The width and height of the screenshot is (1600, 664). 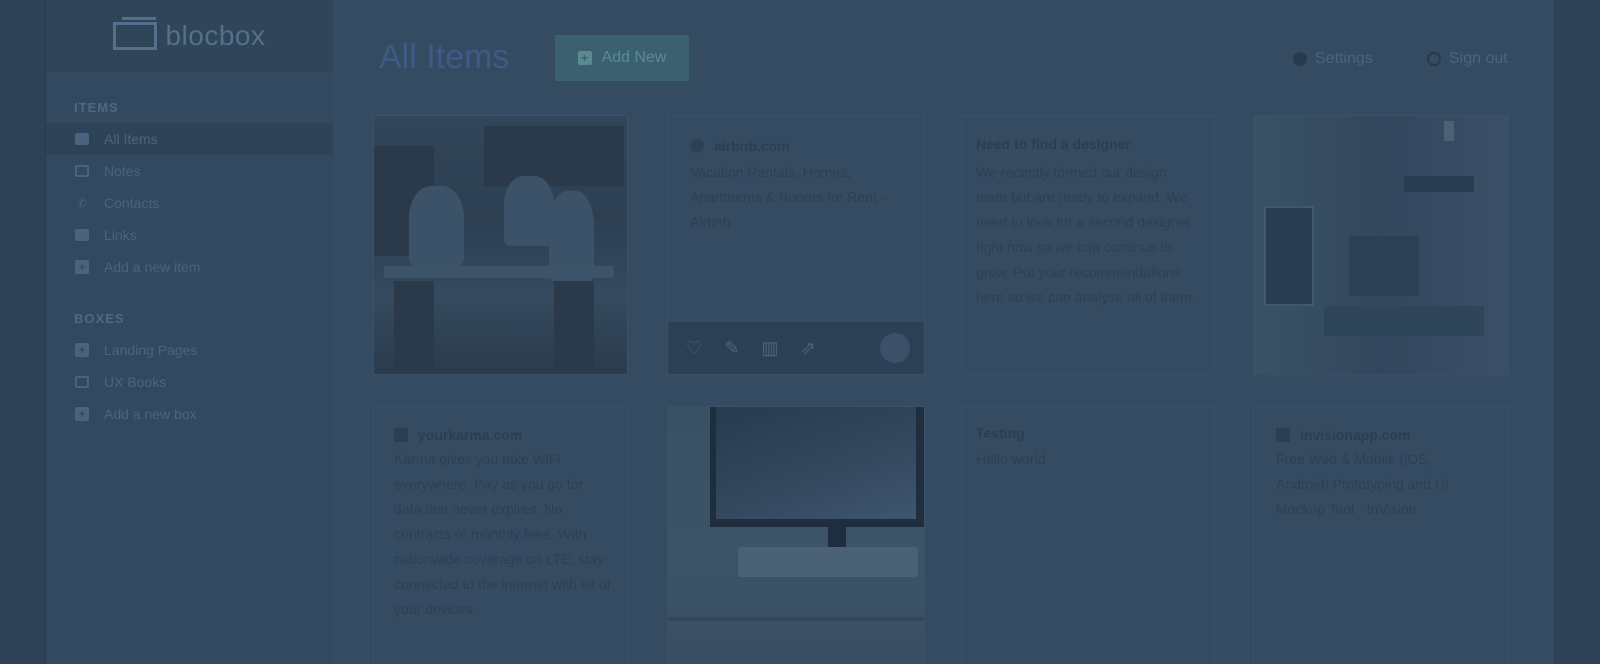 I want to click on share-icon: ⇗, so click(x=808, y=348).